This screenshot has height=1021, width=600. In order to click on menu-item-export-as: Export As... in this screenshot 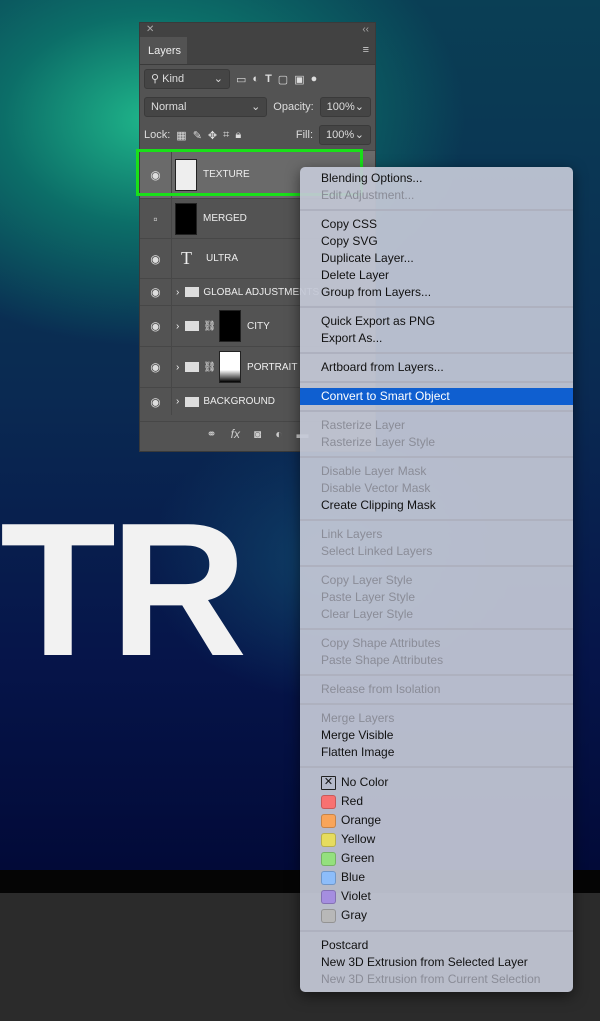, I will do `click(436, 338)`.